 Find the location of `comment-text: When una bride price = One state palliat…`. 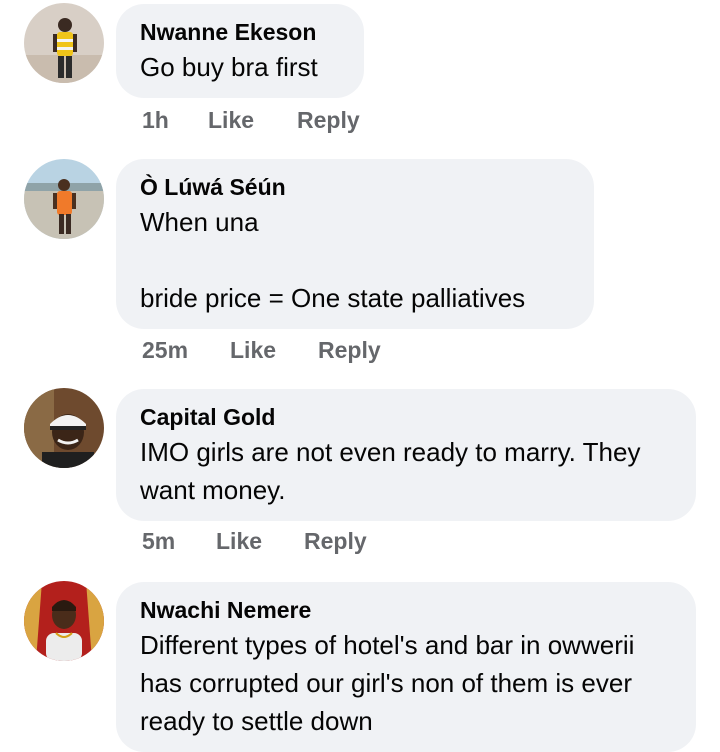

comment-text: When una bride price = One state palliat… is located at coordinates (333, 260).